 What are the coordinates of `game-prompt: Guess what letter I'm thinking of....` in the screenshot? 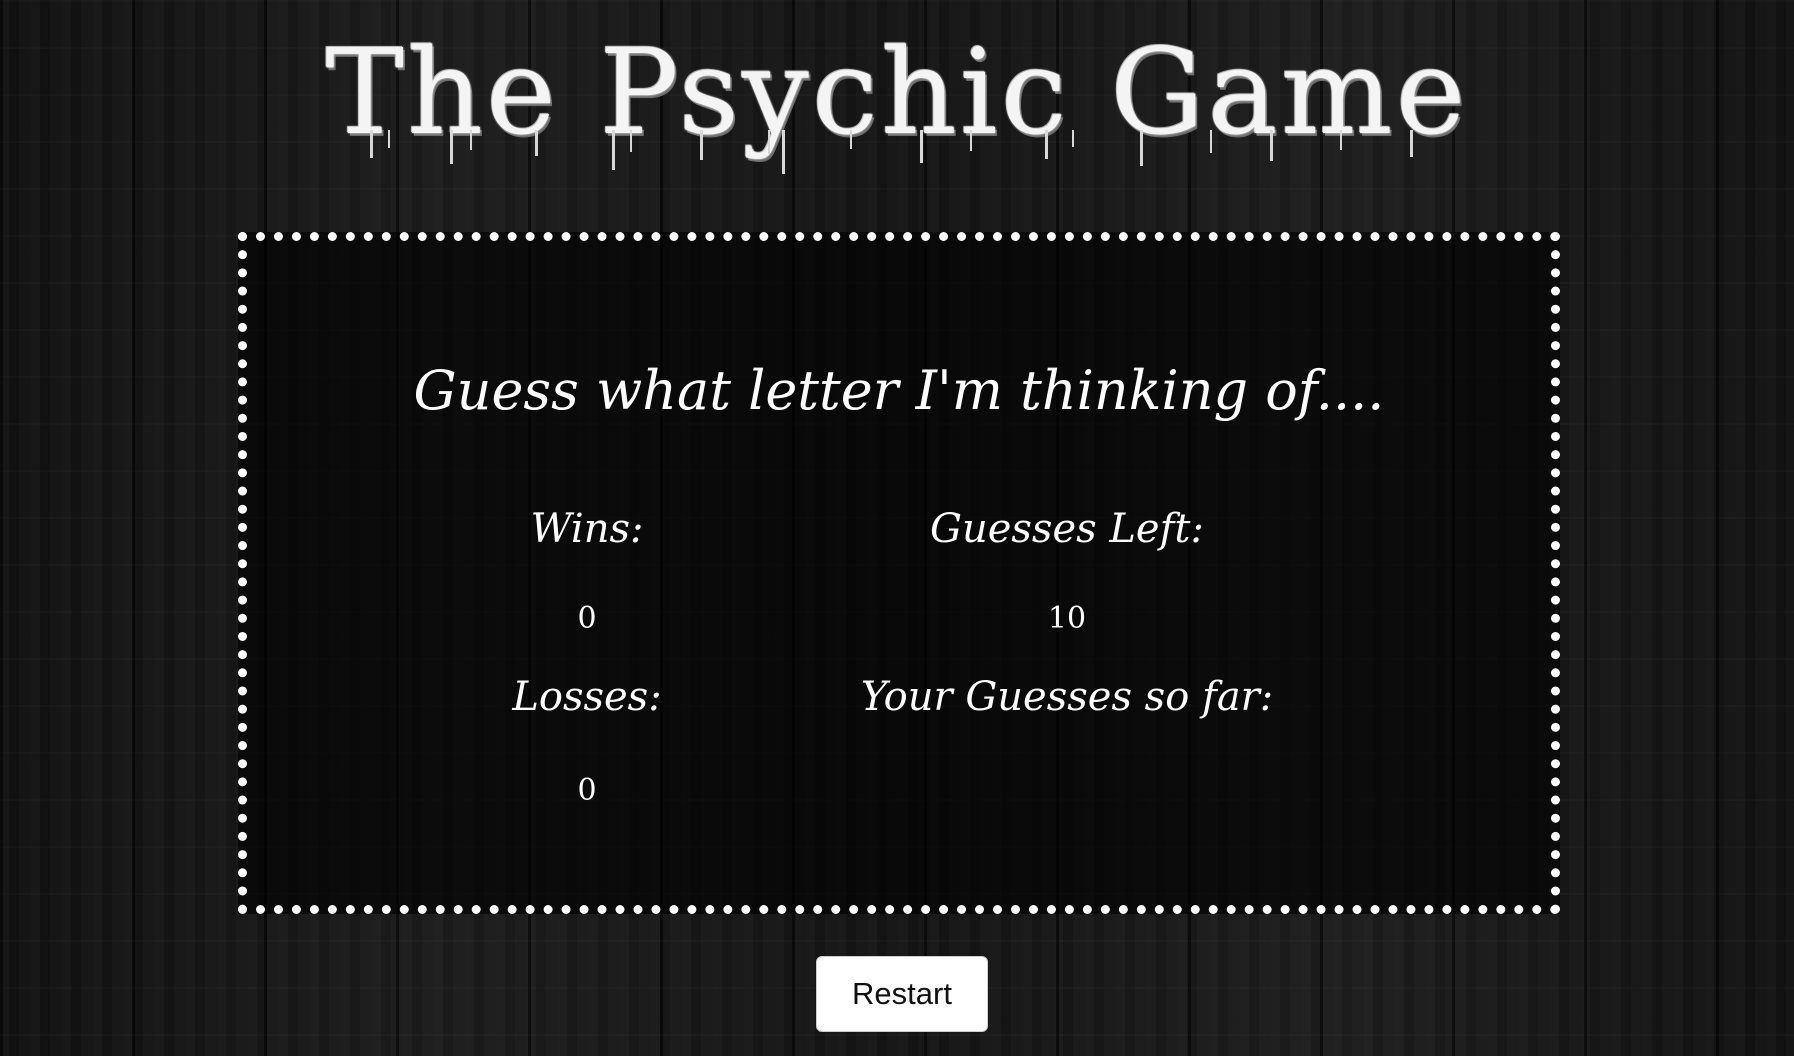 It's located at (899, 390).